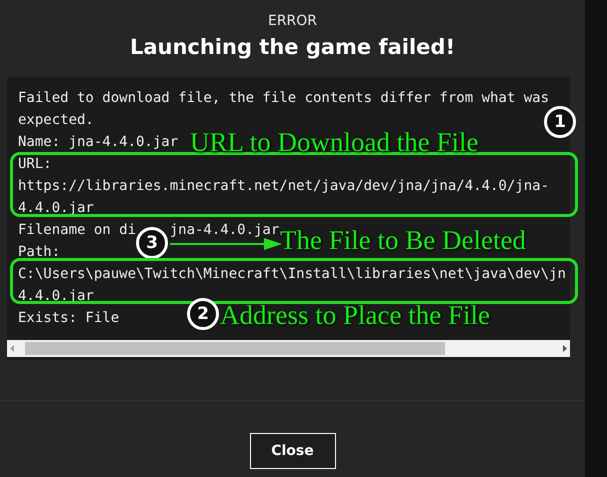 The height and width of the screenshot is (477, 607). Describe the element at coordinates (355, 315) in the screenshot. I see `annotation-label: Address to Place the File` at that location.